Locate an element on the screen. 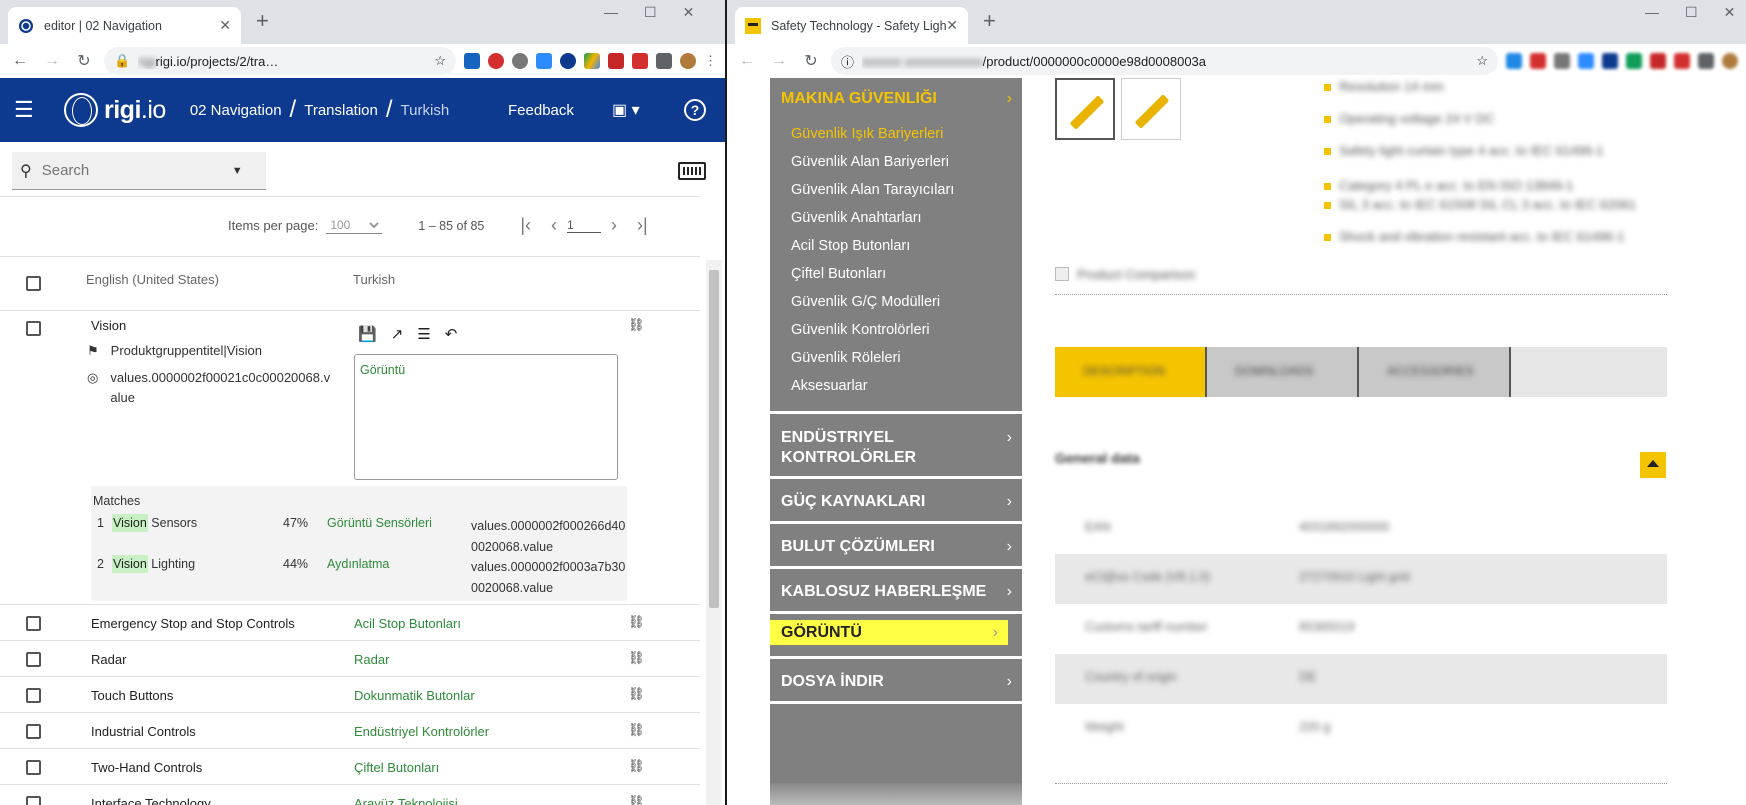 The image size is (1746, 805). sidebar-section-downloads: DOSYA İNDIR › is located at coordinates (896, 682).